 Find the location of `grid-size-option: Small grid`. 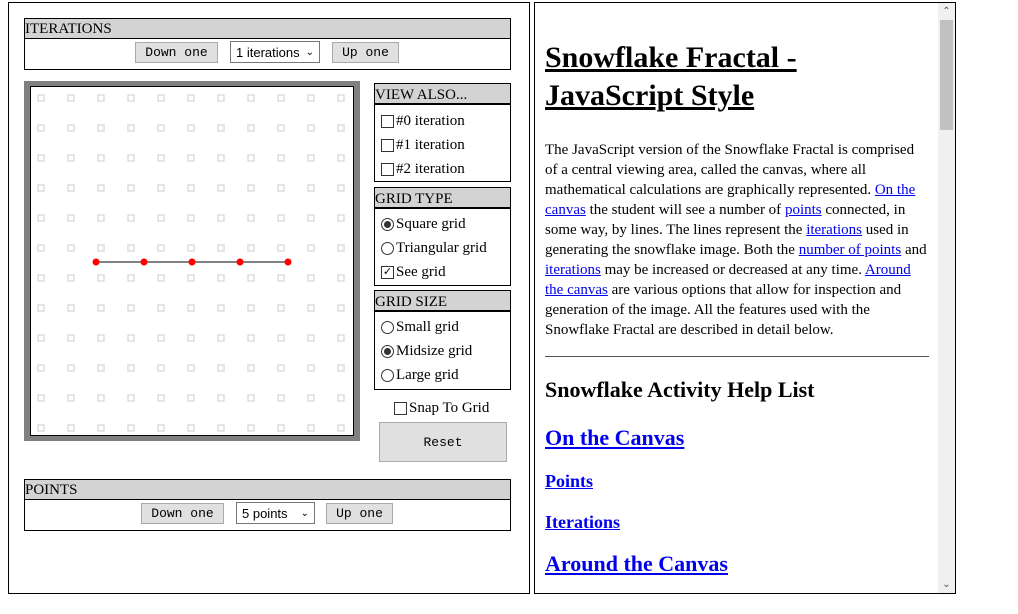

grid-size-option: Small grid is located at coordinates (442, 327).